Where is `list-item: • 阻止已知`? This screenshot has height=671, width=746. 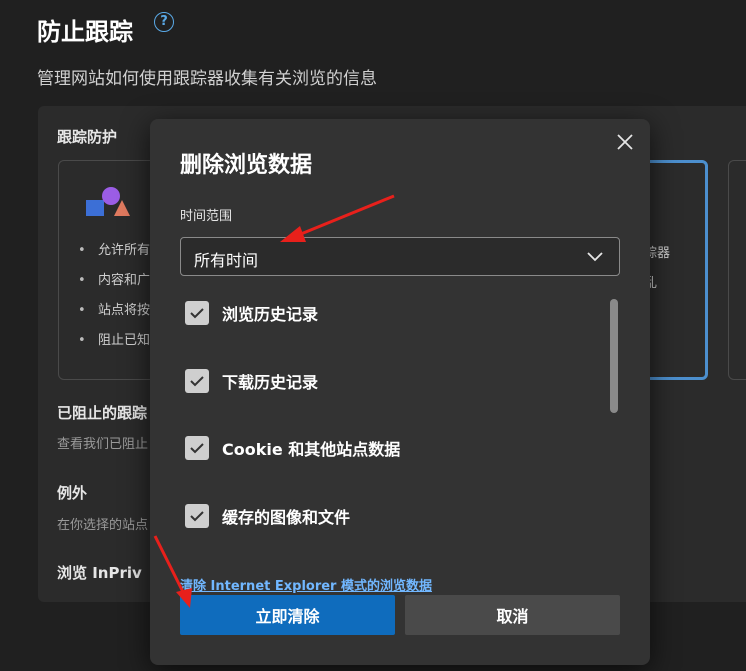
list-item: • 阻止已知 is located at coordinates (114, 340).